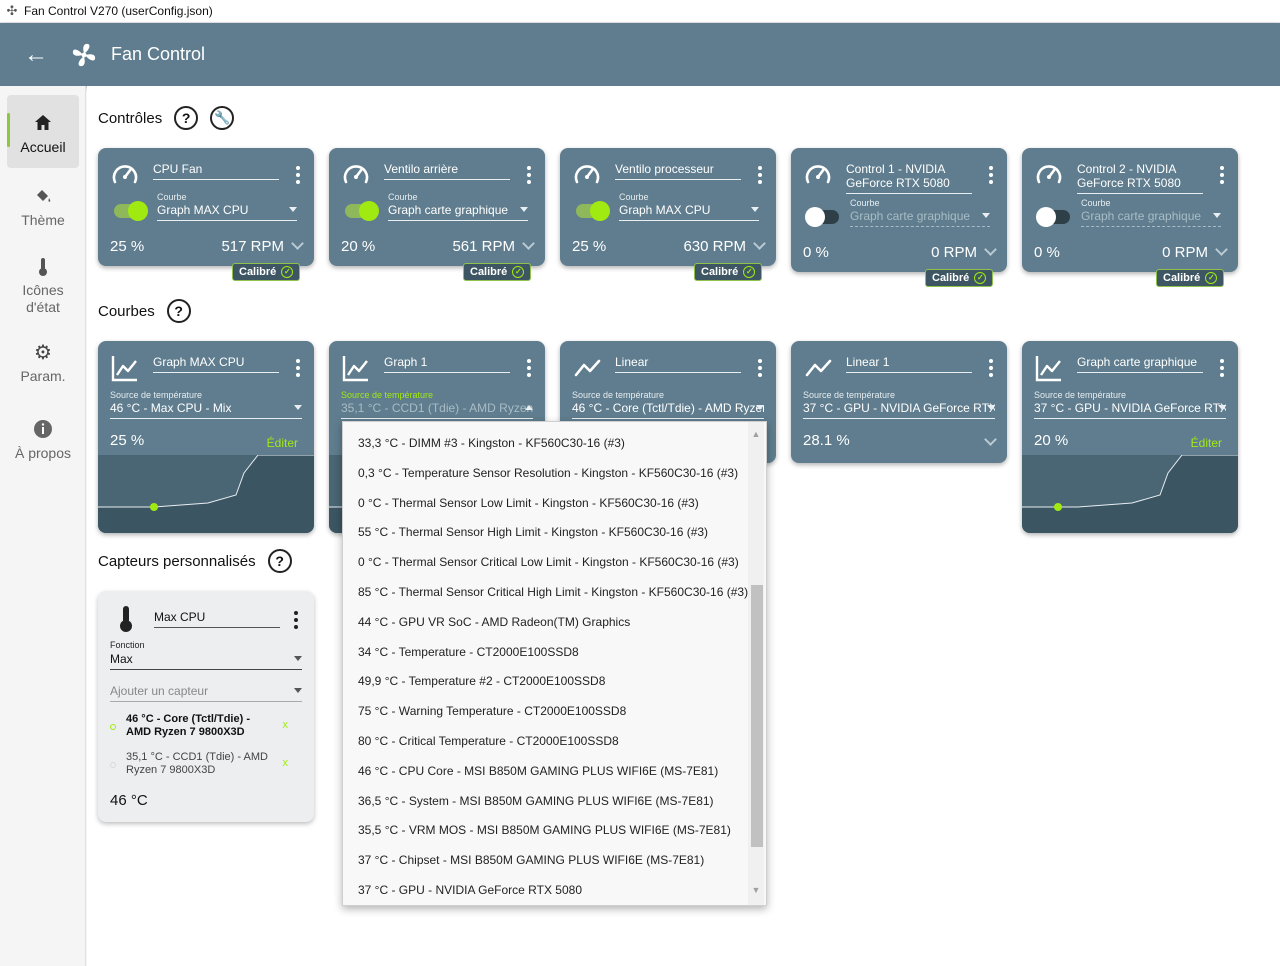 The width and height of the screenshot is (1280, 966). I want to click on control-rpm: 517 RPM, so click(252, 246).